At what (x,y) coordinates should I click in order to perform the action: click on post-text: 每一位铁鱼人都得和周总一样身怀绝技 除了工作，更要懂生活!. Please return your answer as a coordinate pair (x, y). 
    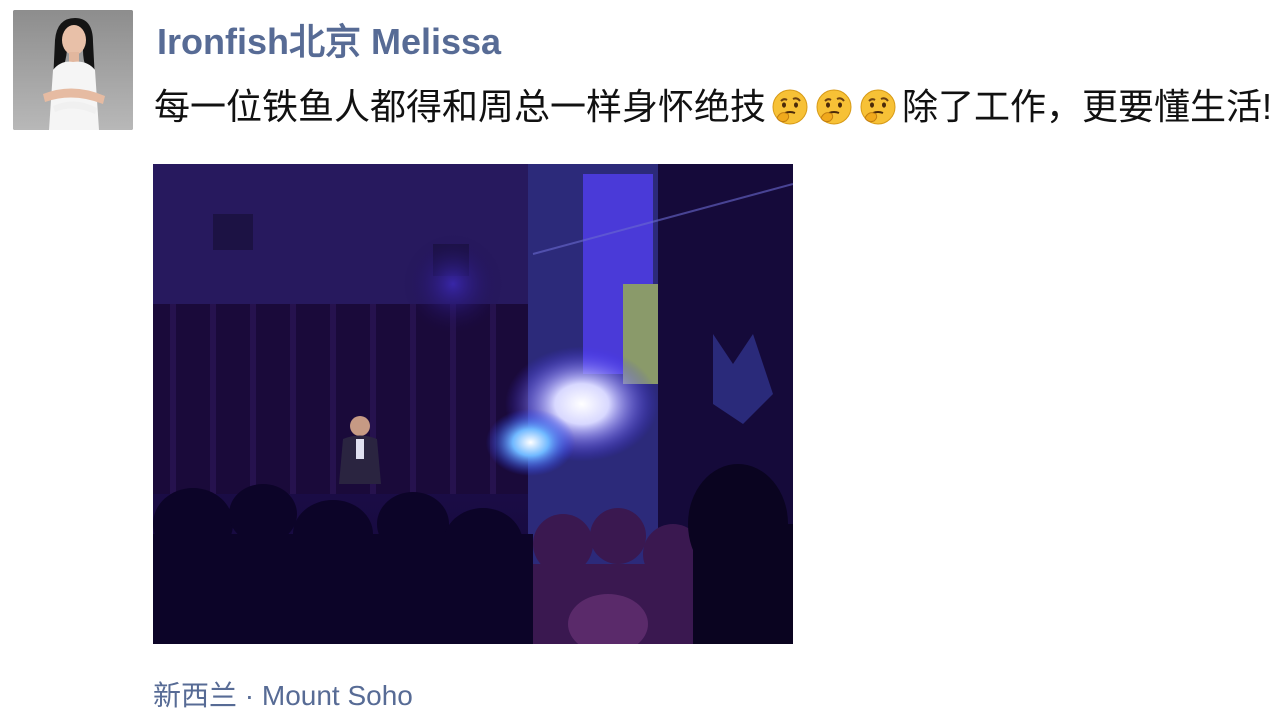
    Looking at the image, I should click on (718, 107).